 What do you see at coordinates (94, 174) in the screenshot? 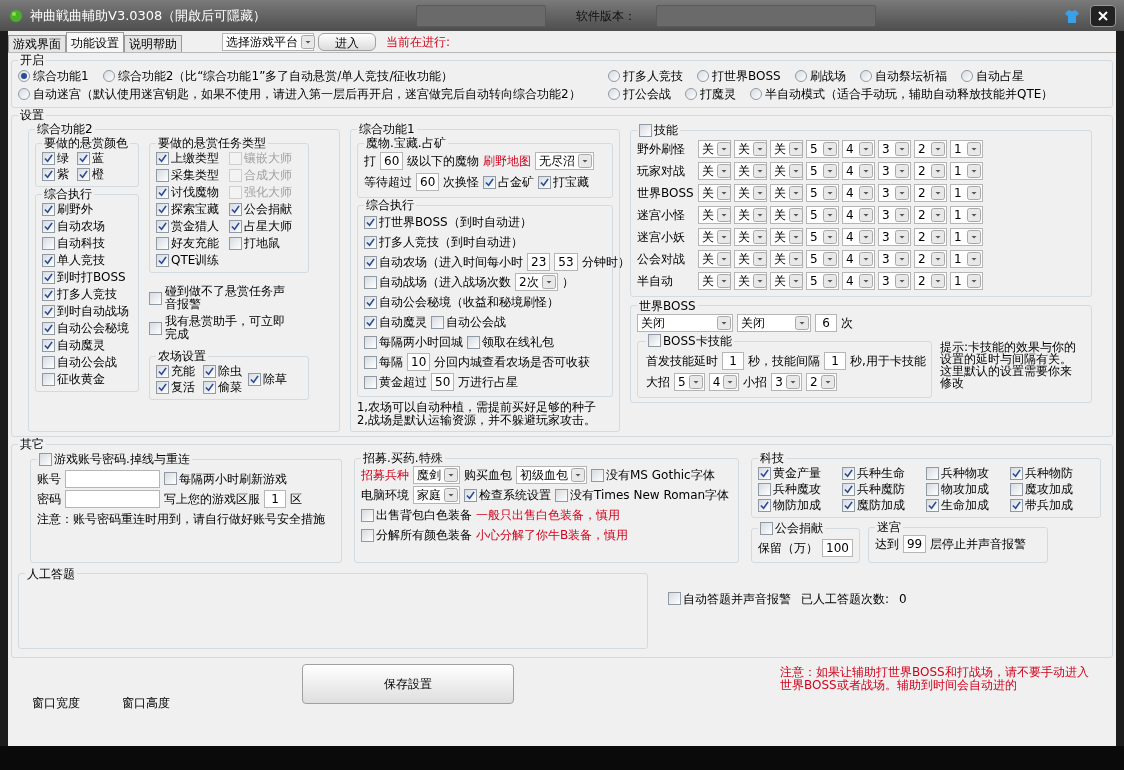
I see `checkbox: 橙` at bounding box center [94, 174].